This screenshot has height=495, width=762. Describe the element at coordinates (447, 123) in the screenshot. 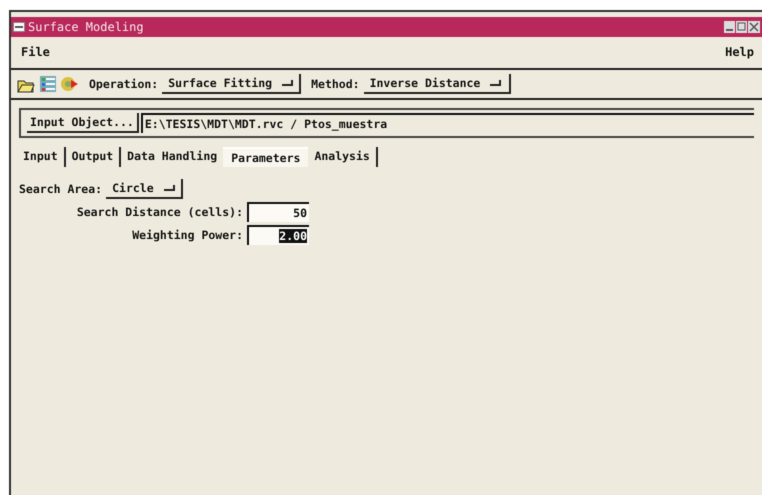

I see `input-path-field: E:\TESIS\MDT\MDT.rvc / Ptos_muestra` at that location.